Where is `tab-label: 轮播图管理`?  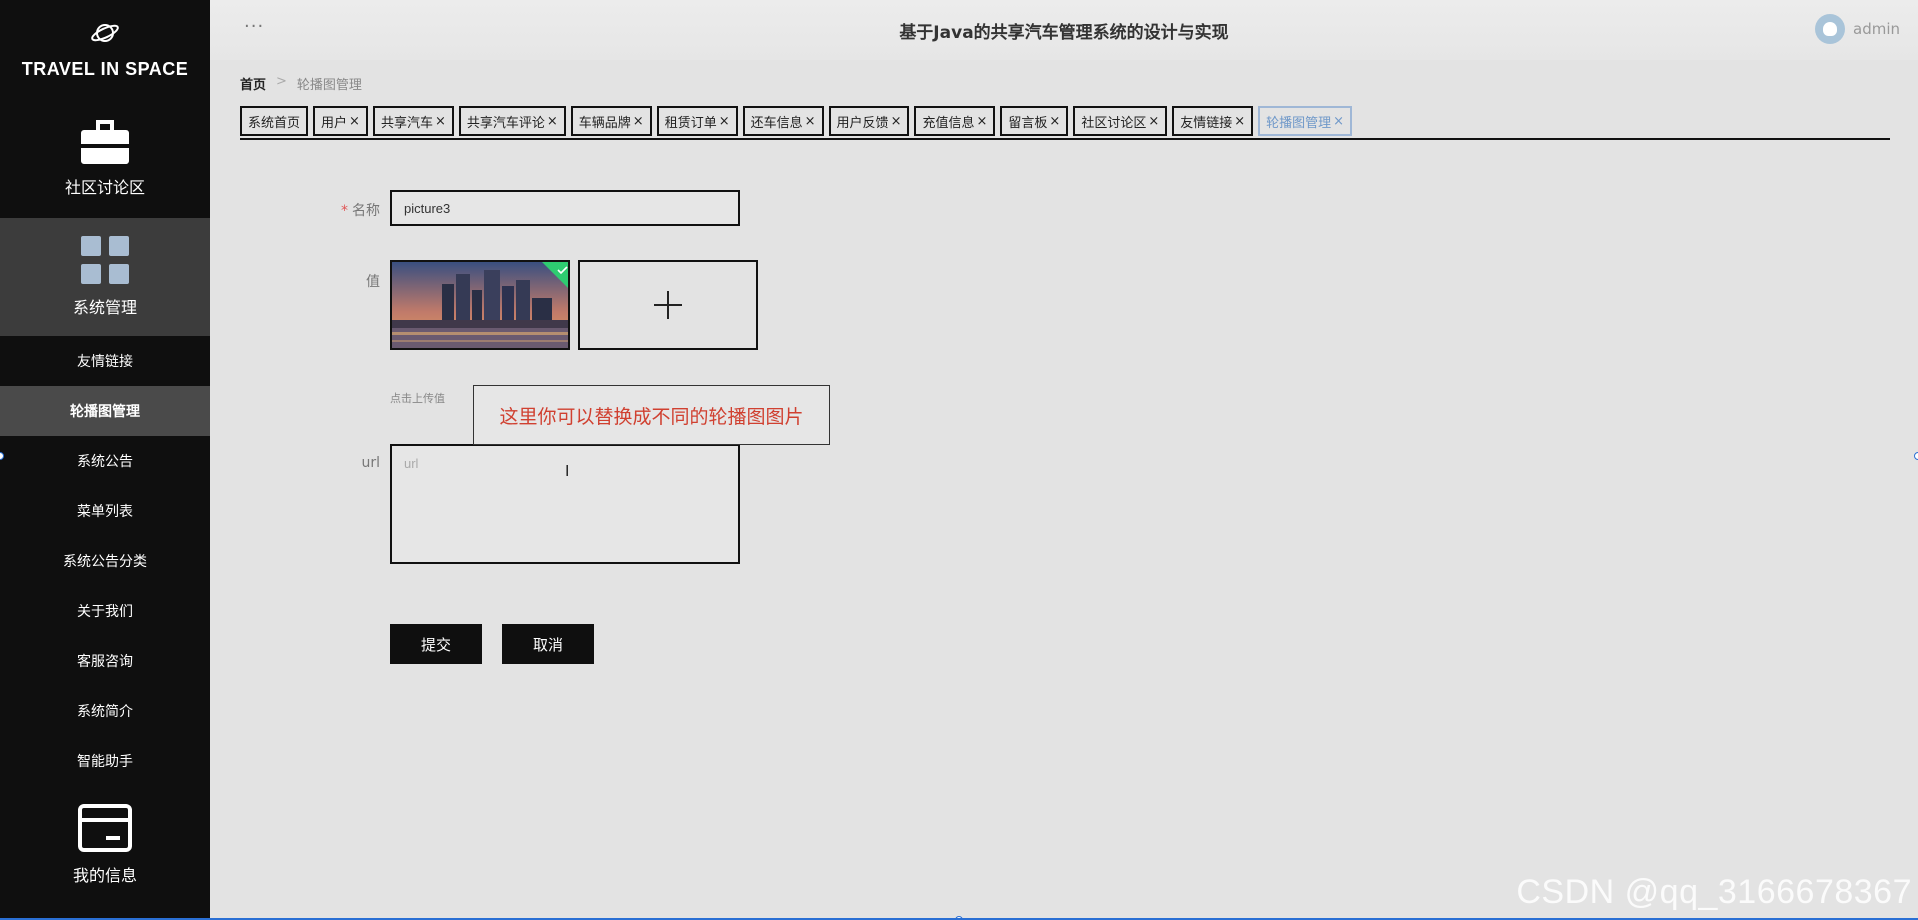
tab-label: 轮播图管理 is located at coordinates (1299, 123).